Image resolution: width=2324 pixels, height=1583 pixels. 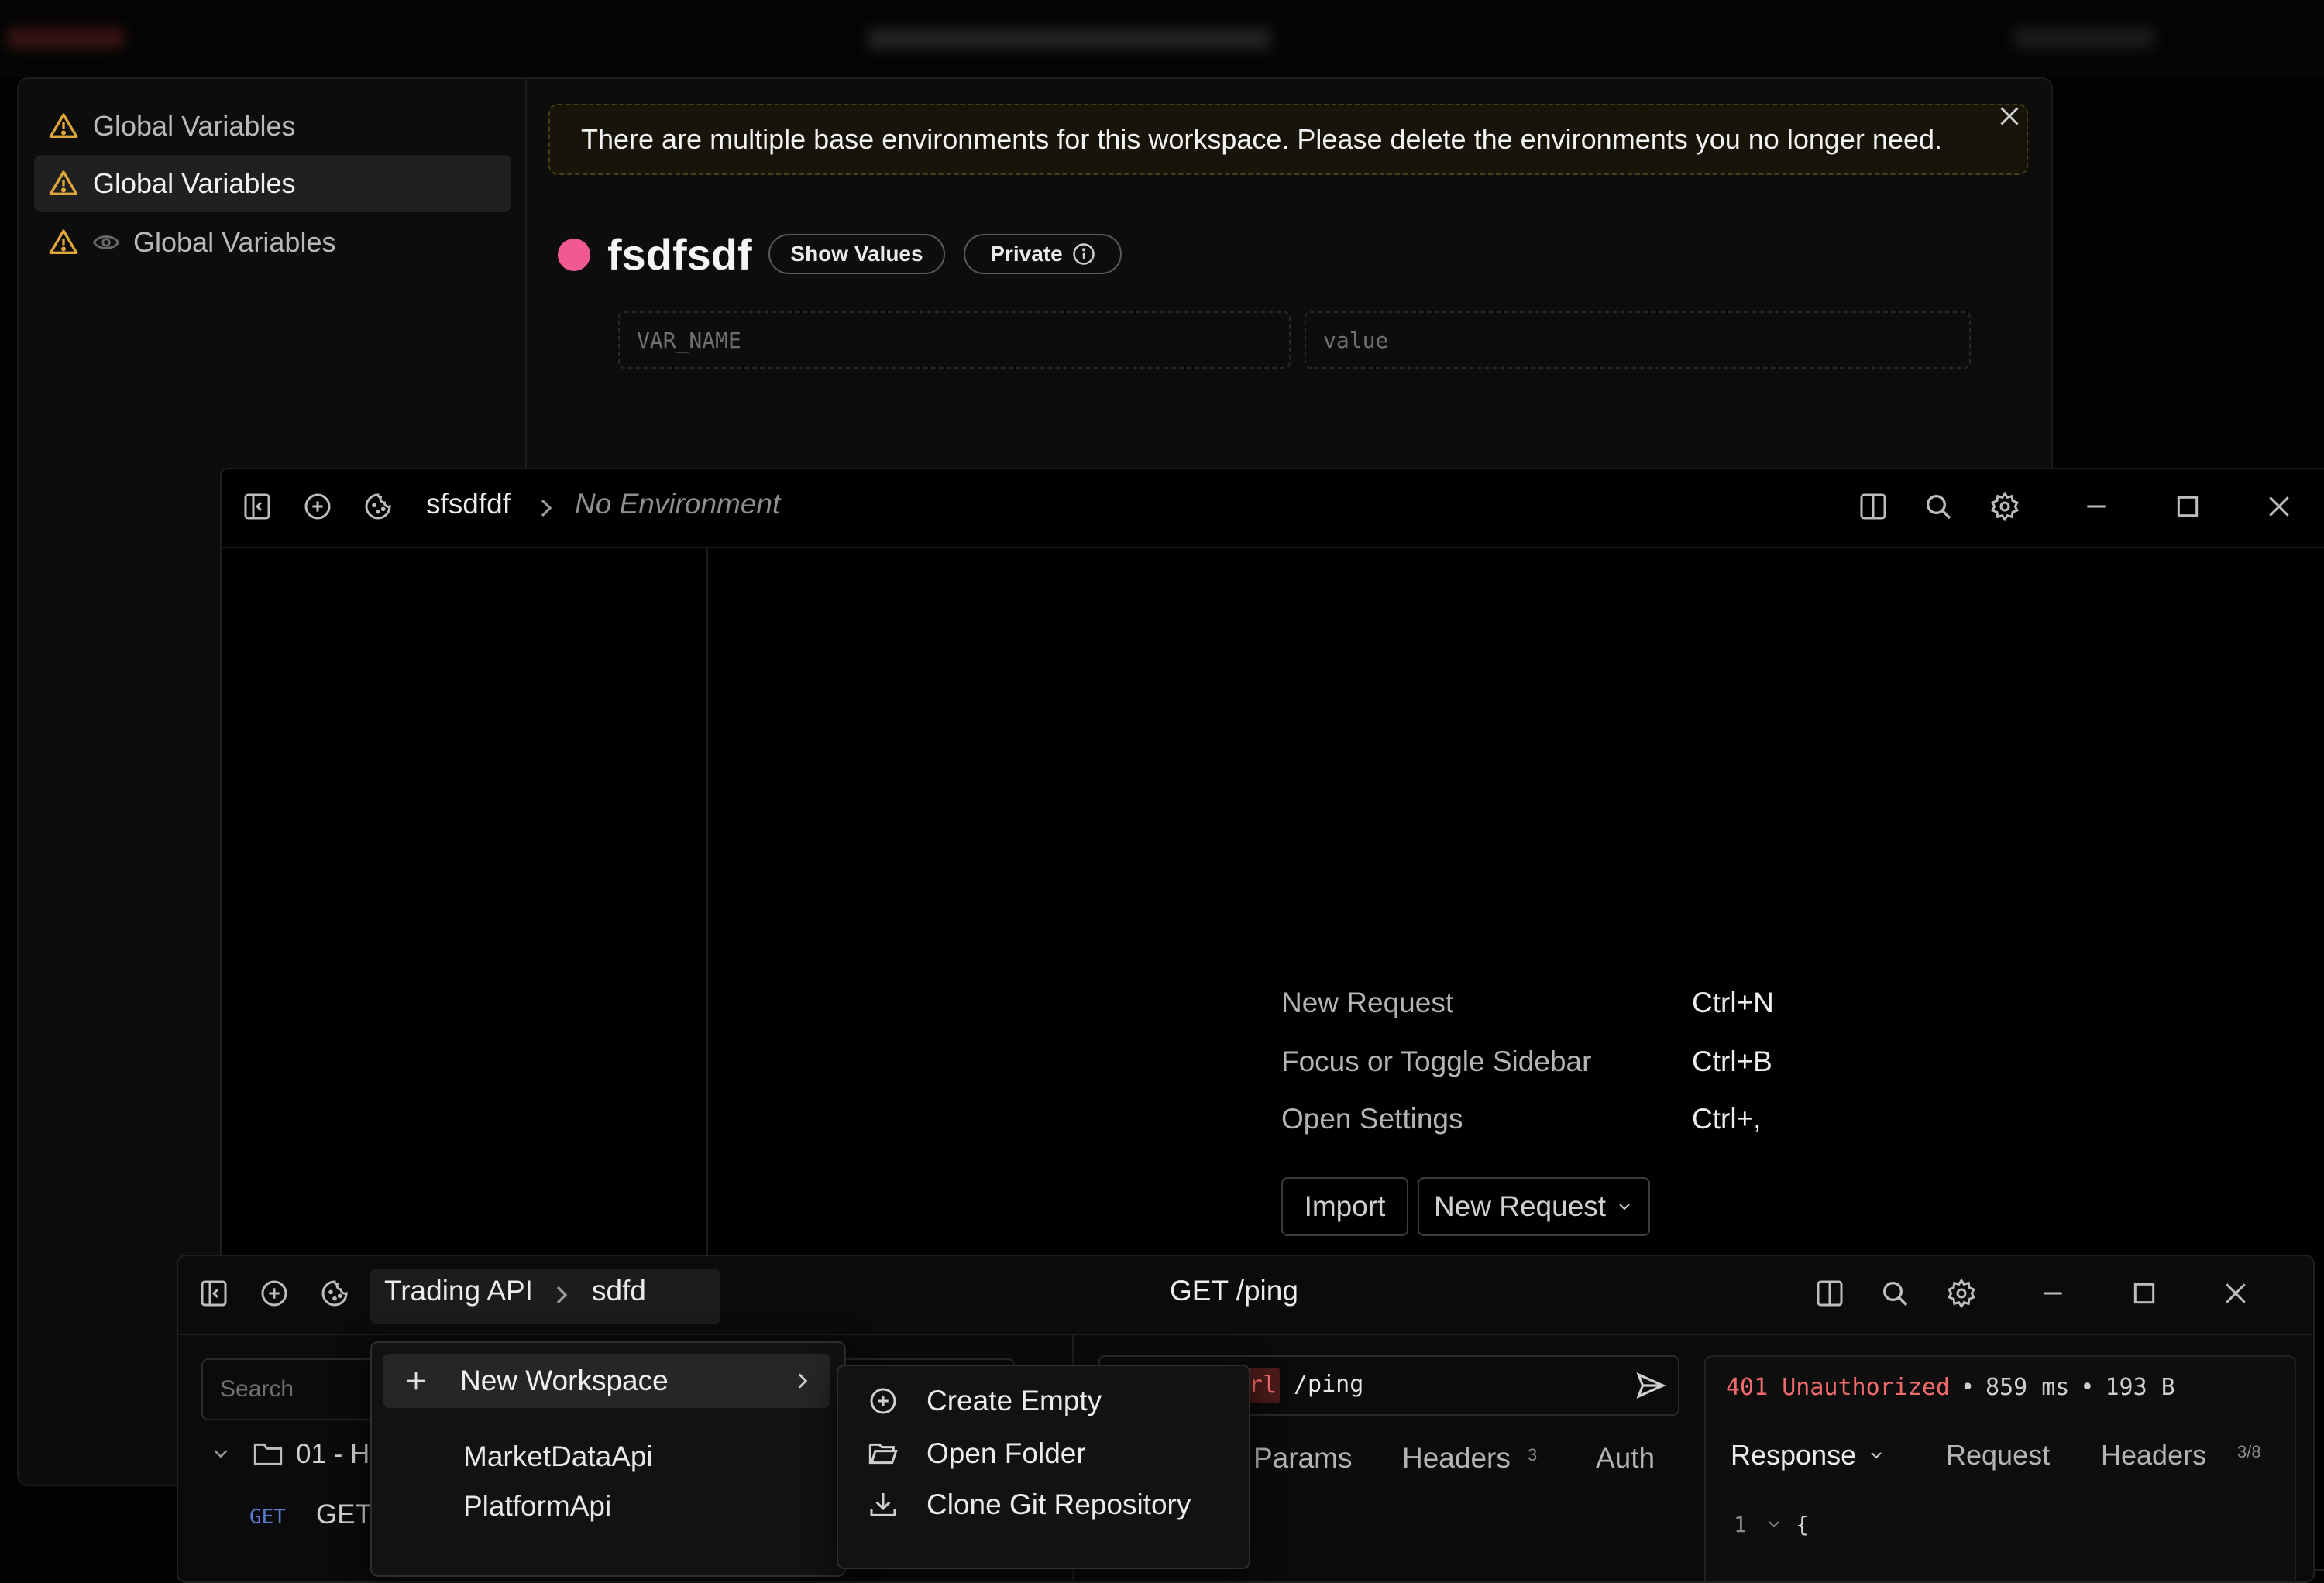 What do you see at coordinates (1651, 1387) in the screenshot?
I see `send-icon` at bounding box center [1651, 1387].